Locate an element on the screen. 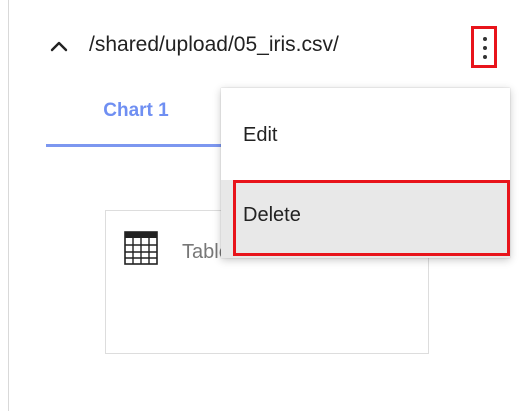 The height and width of the screenshot is (411, 521). tab-chart-1: Chart 1 is located at coordinates (136, 120).